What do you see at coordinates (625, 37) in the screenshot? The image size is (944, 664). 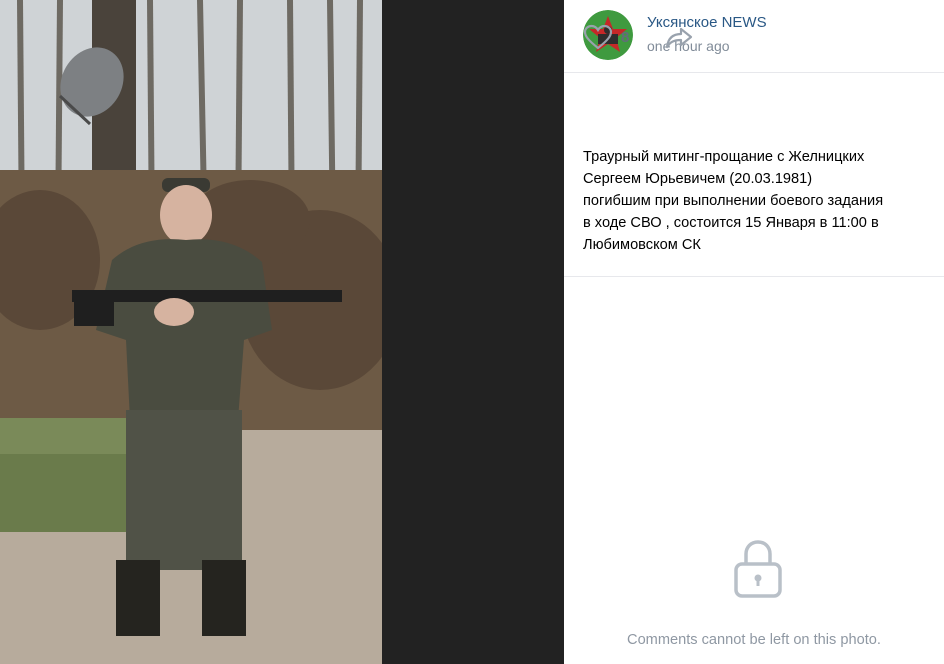 I see `like-count: 8` at bounding box center [625, 37].